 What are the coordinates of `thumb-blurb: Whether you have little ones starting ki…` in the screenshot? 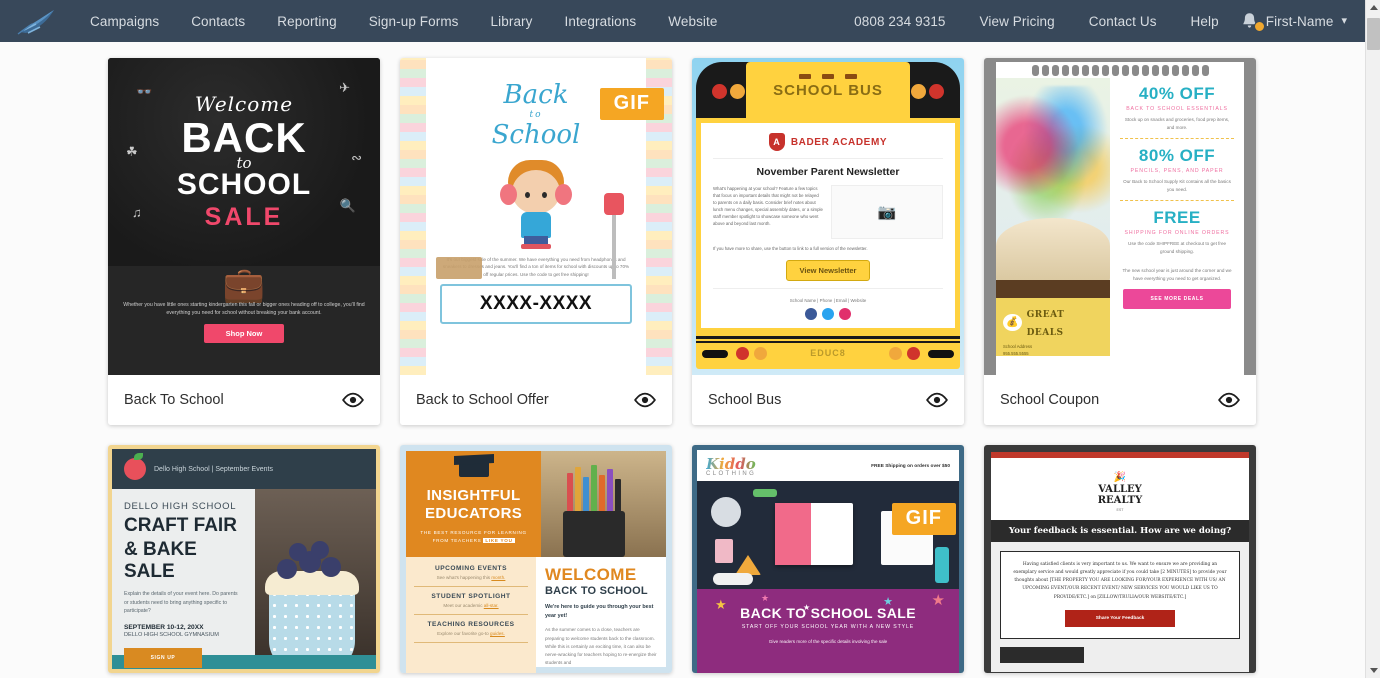 It's located at (244, 309).